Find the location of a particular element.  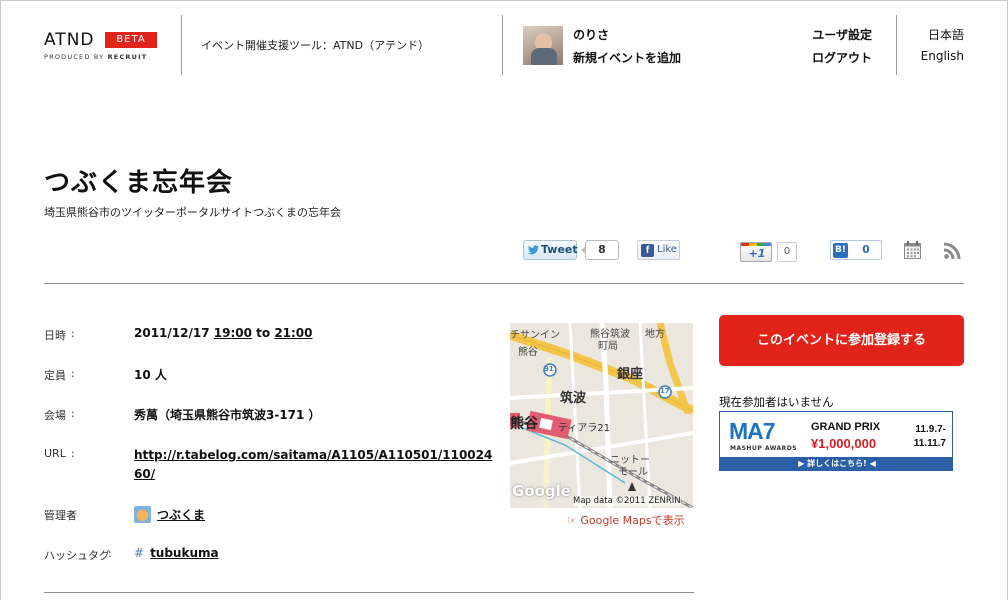

event-title: つぶくま忘年会 is located at coordinates (139, 183).